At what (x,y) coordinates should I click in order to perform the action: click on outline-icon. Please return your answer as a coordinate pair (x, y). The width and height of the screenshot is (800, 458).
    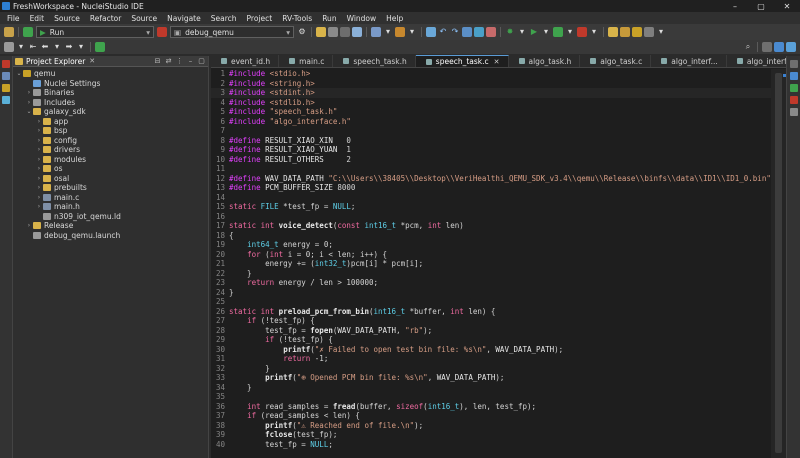
    Looking at the image, I should click on (6, 76).